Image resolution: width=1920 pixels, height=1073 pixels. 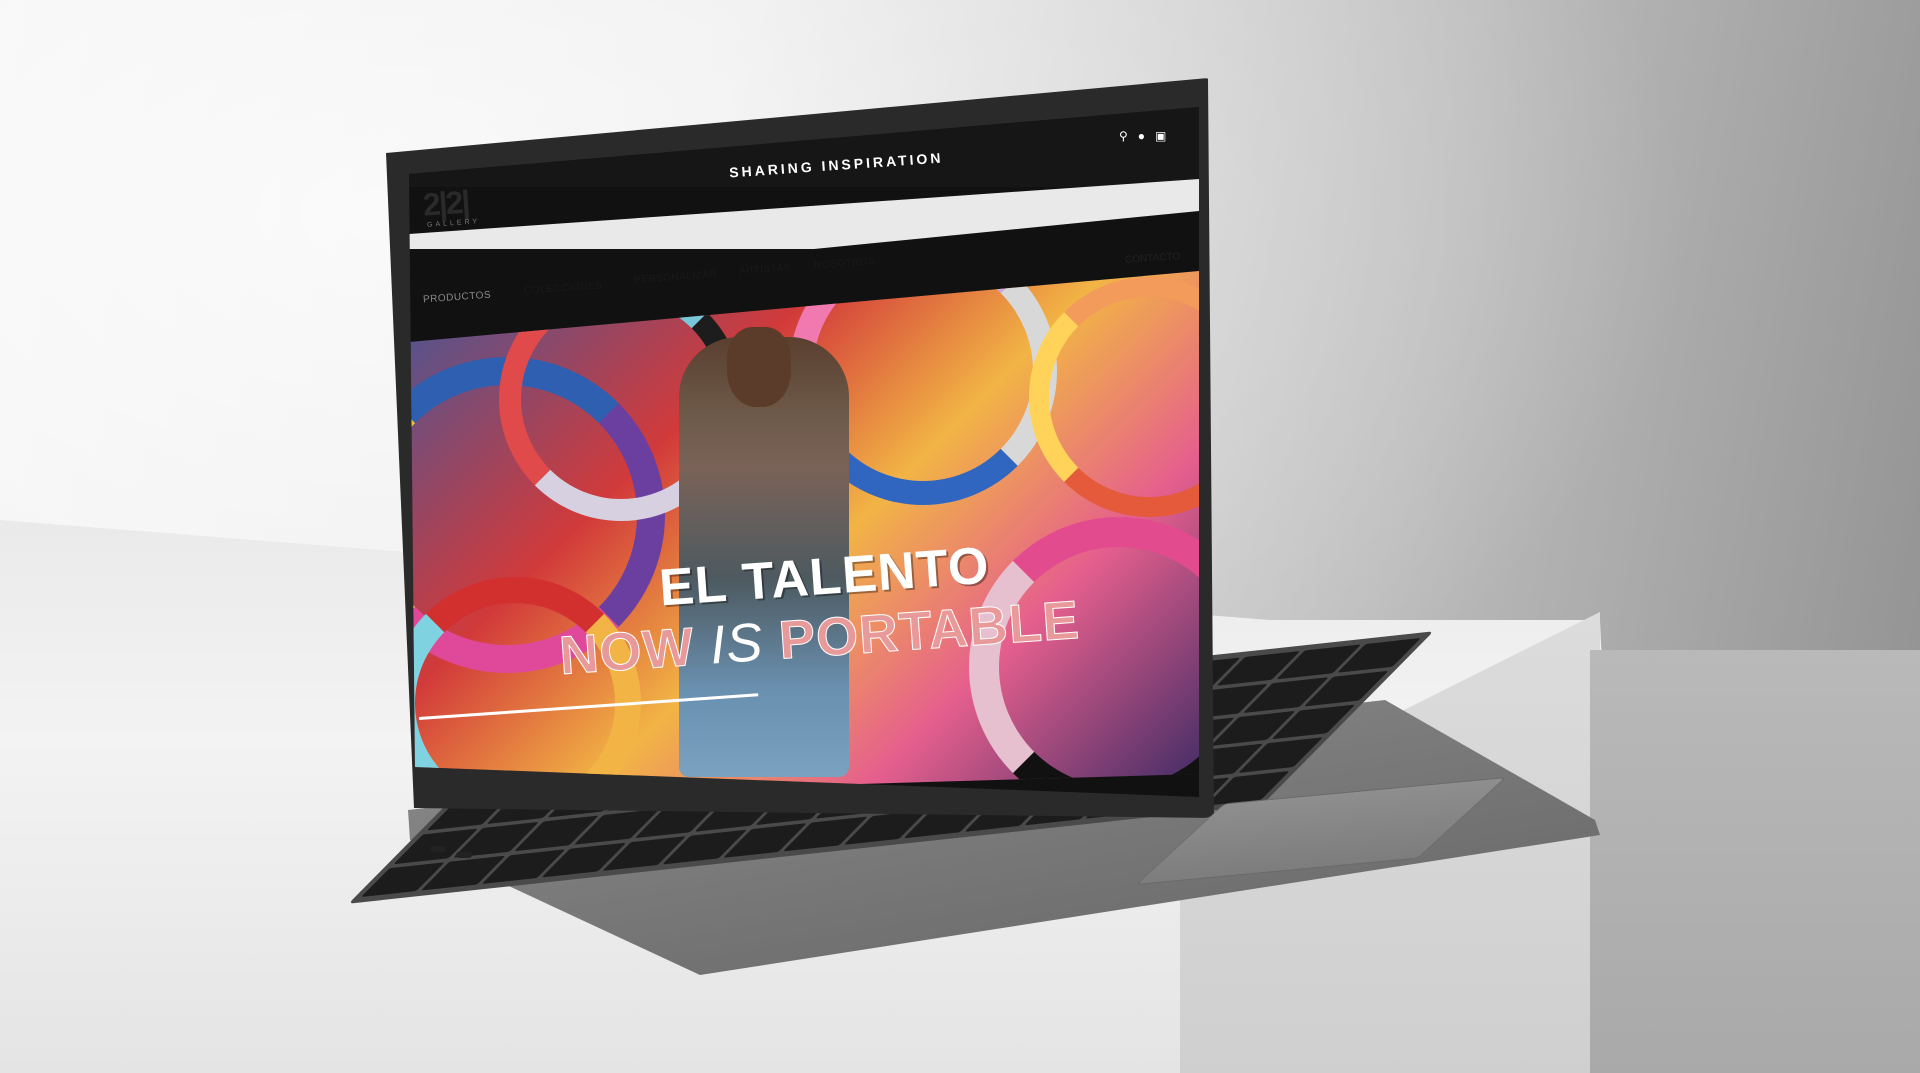 I want to click on user-icon: ●, so click(x=1141, y=136).